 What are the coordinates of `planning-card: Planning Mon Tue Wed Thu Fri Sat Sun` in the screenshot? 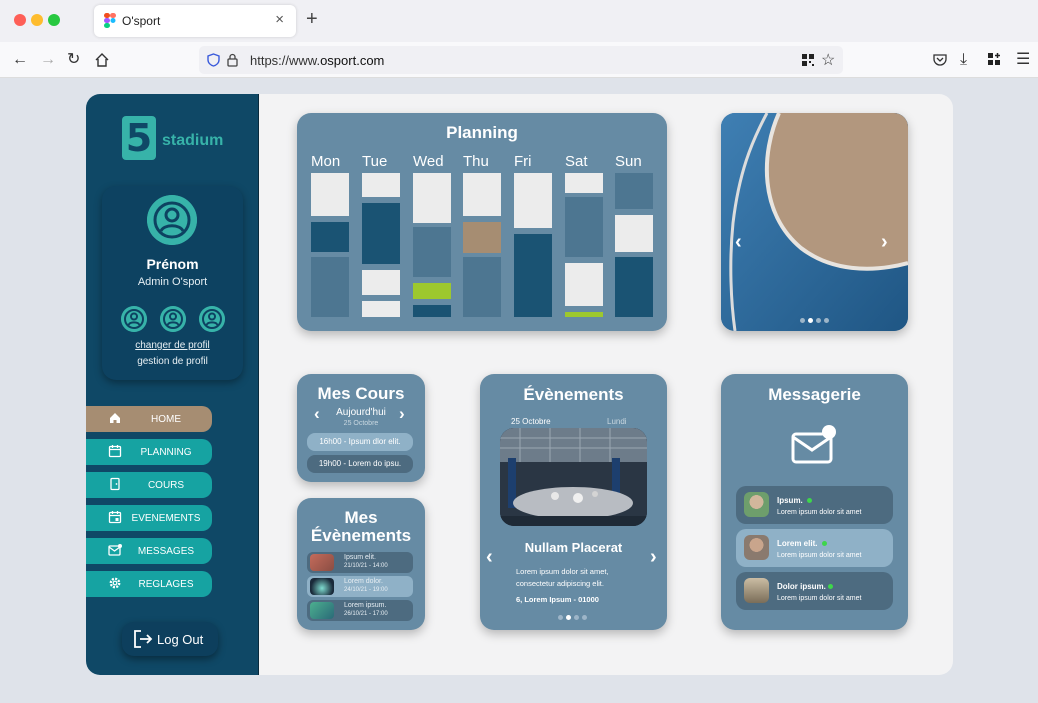 It's located at (482, 222).